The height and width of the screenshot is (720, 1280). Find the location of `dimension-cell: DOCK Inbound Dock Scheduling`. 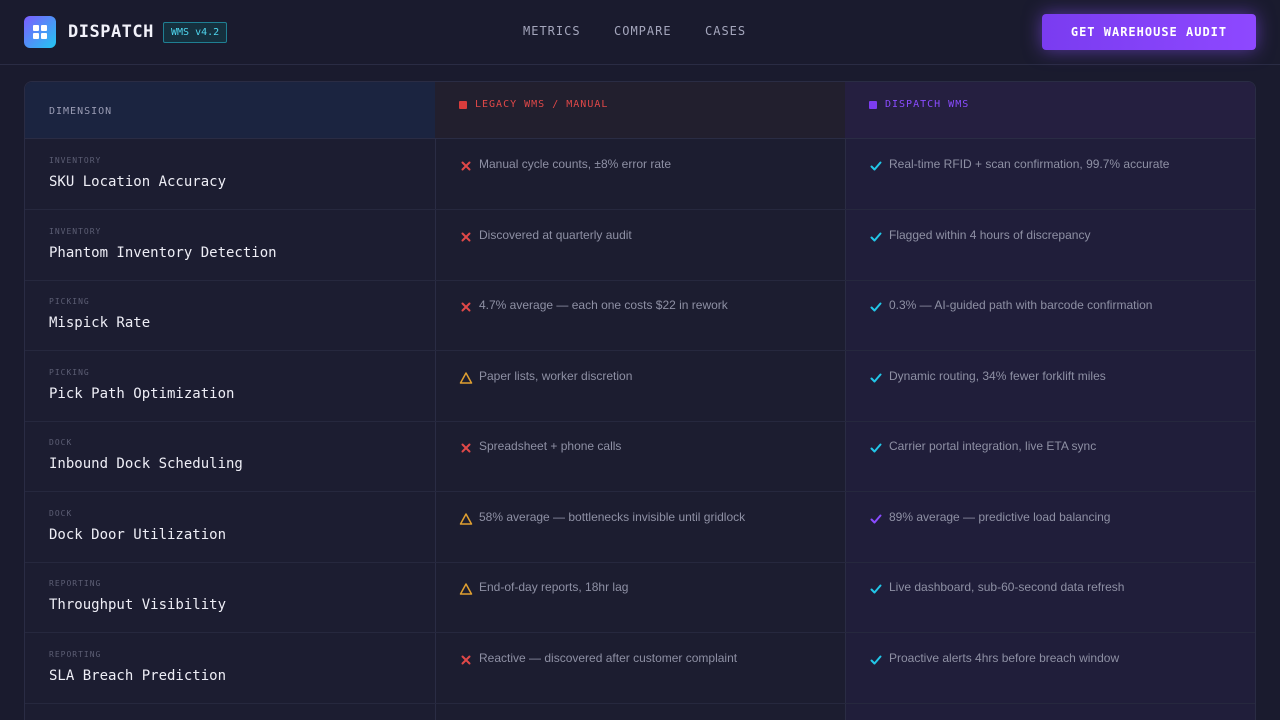

dimension-cell: DOCK Inbound Dock Scheduling is located at coordinates (230, 456).